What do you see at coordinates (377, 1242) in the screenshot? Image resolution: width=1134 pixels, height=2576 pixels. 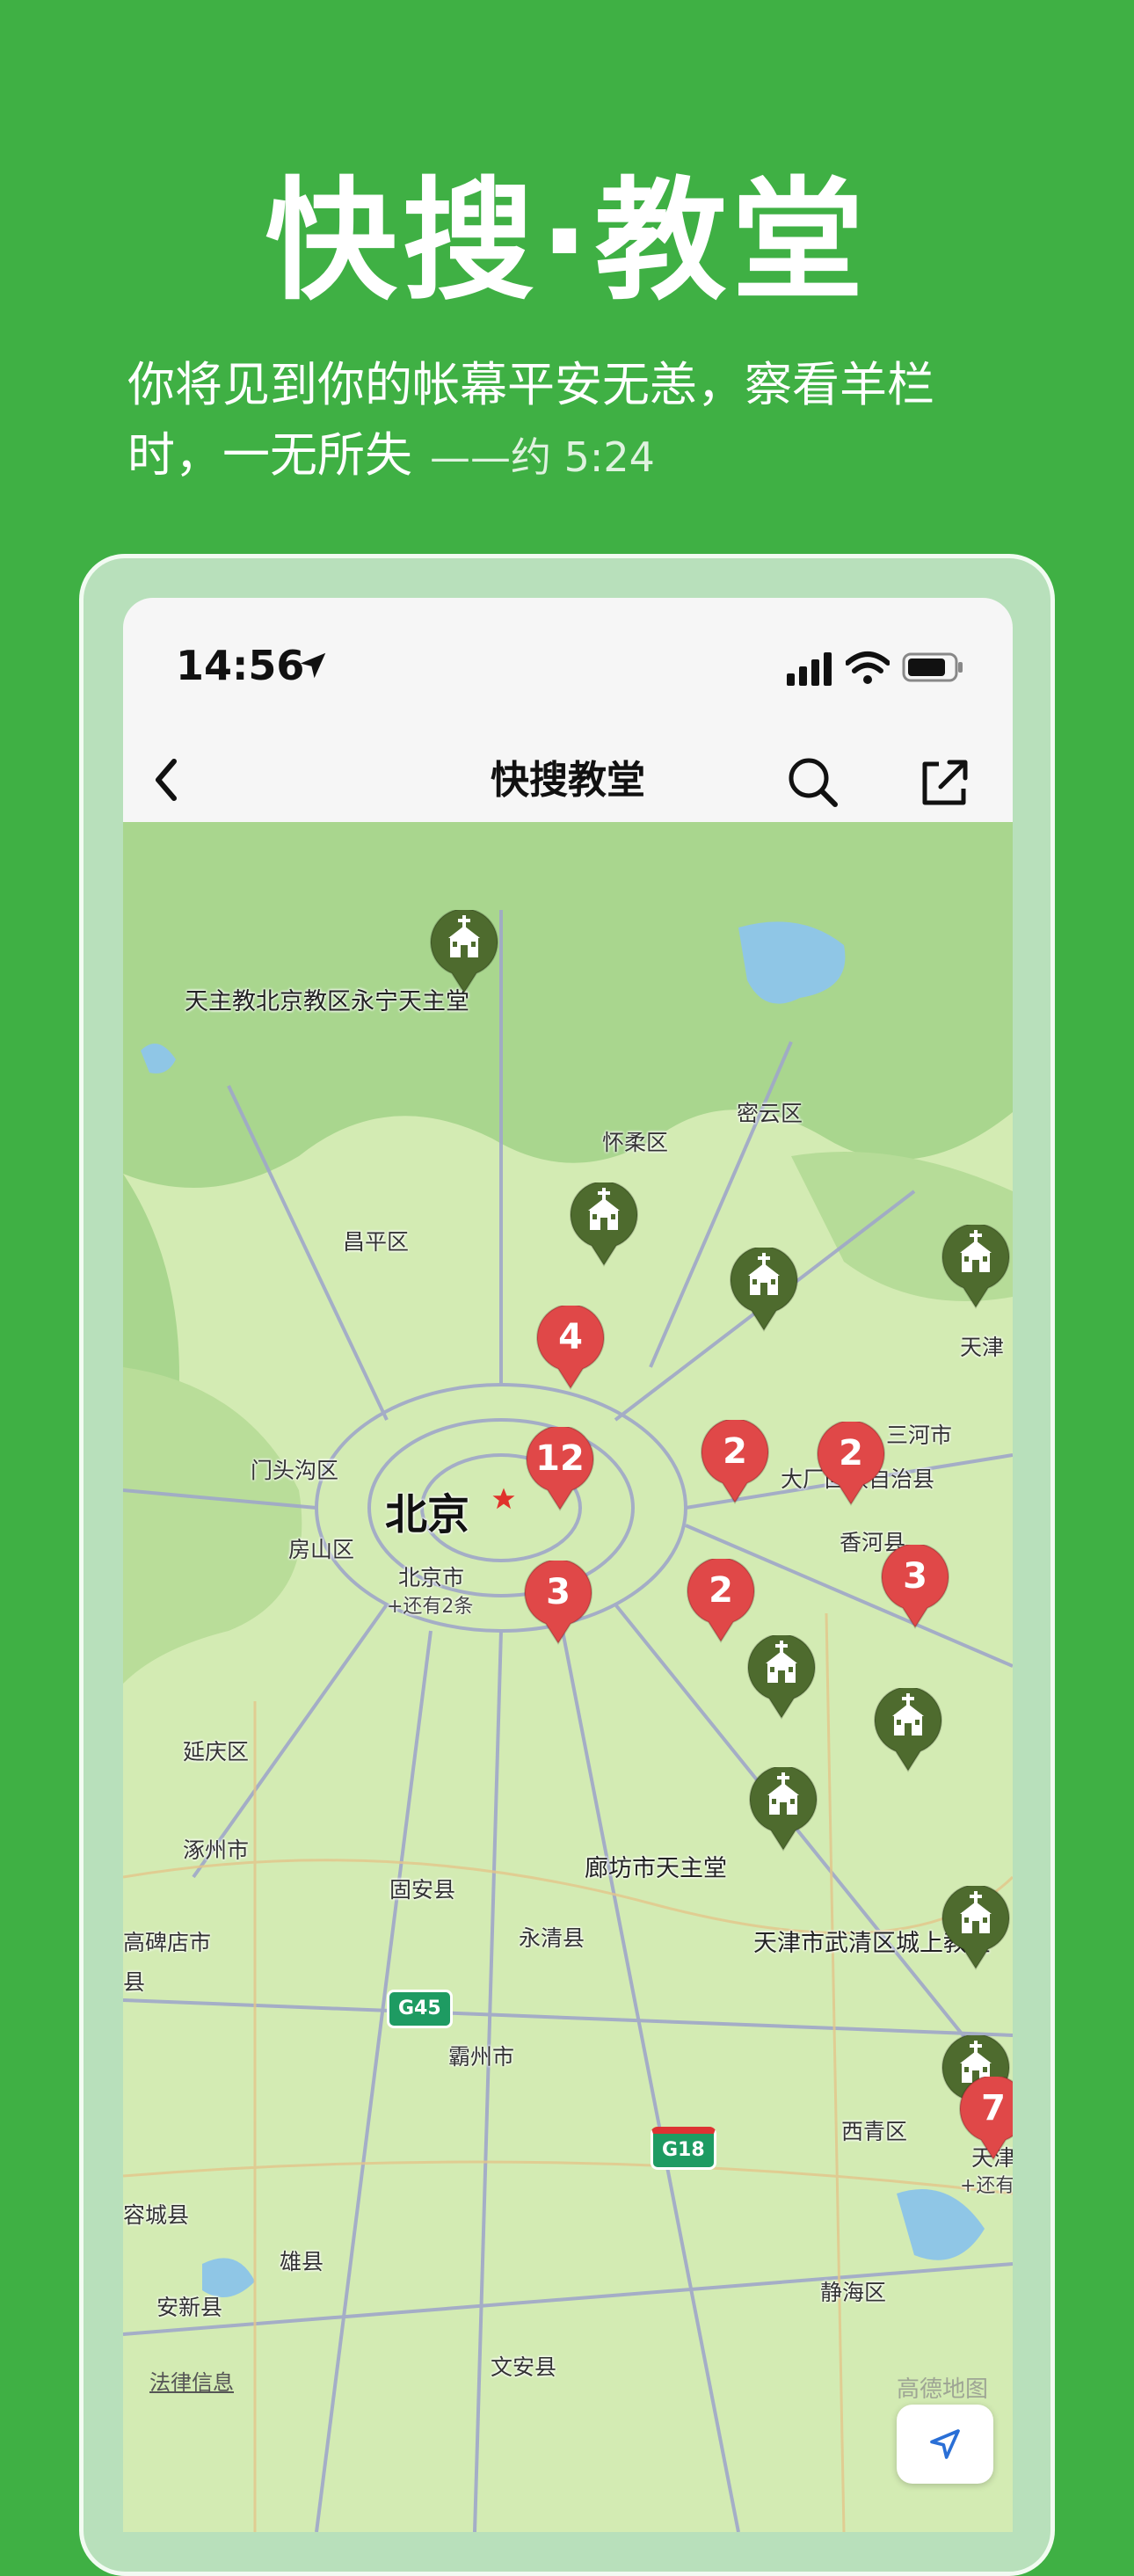 I see `map-label-changping: 昌平区` at bounding box center [377, 1242].